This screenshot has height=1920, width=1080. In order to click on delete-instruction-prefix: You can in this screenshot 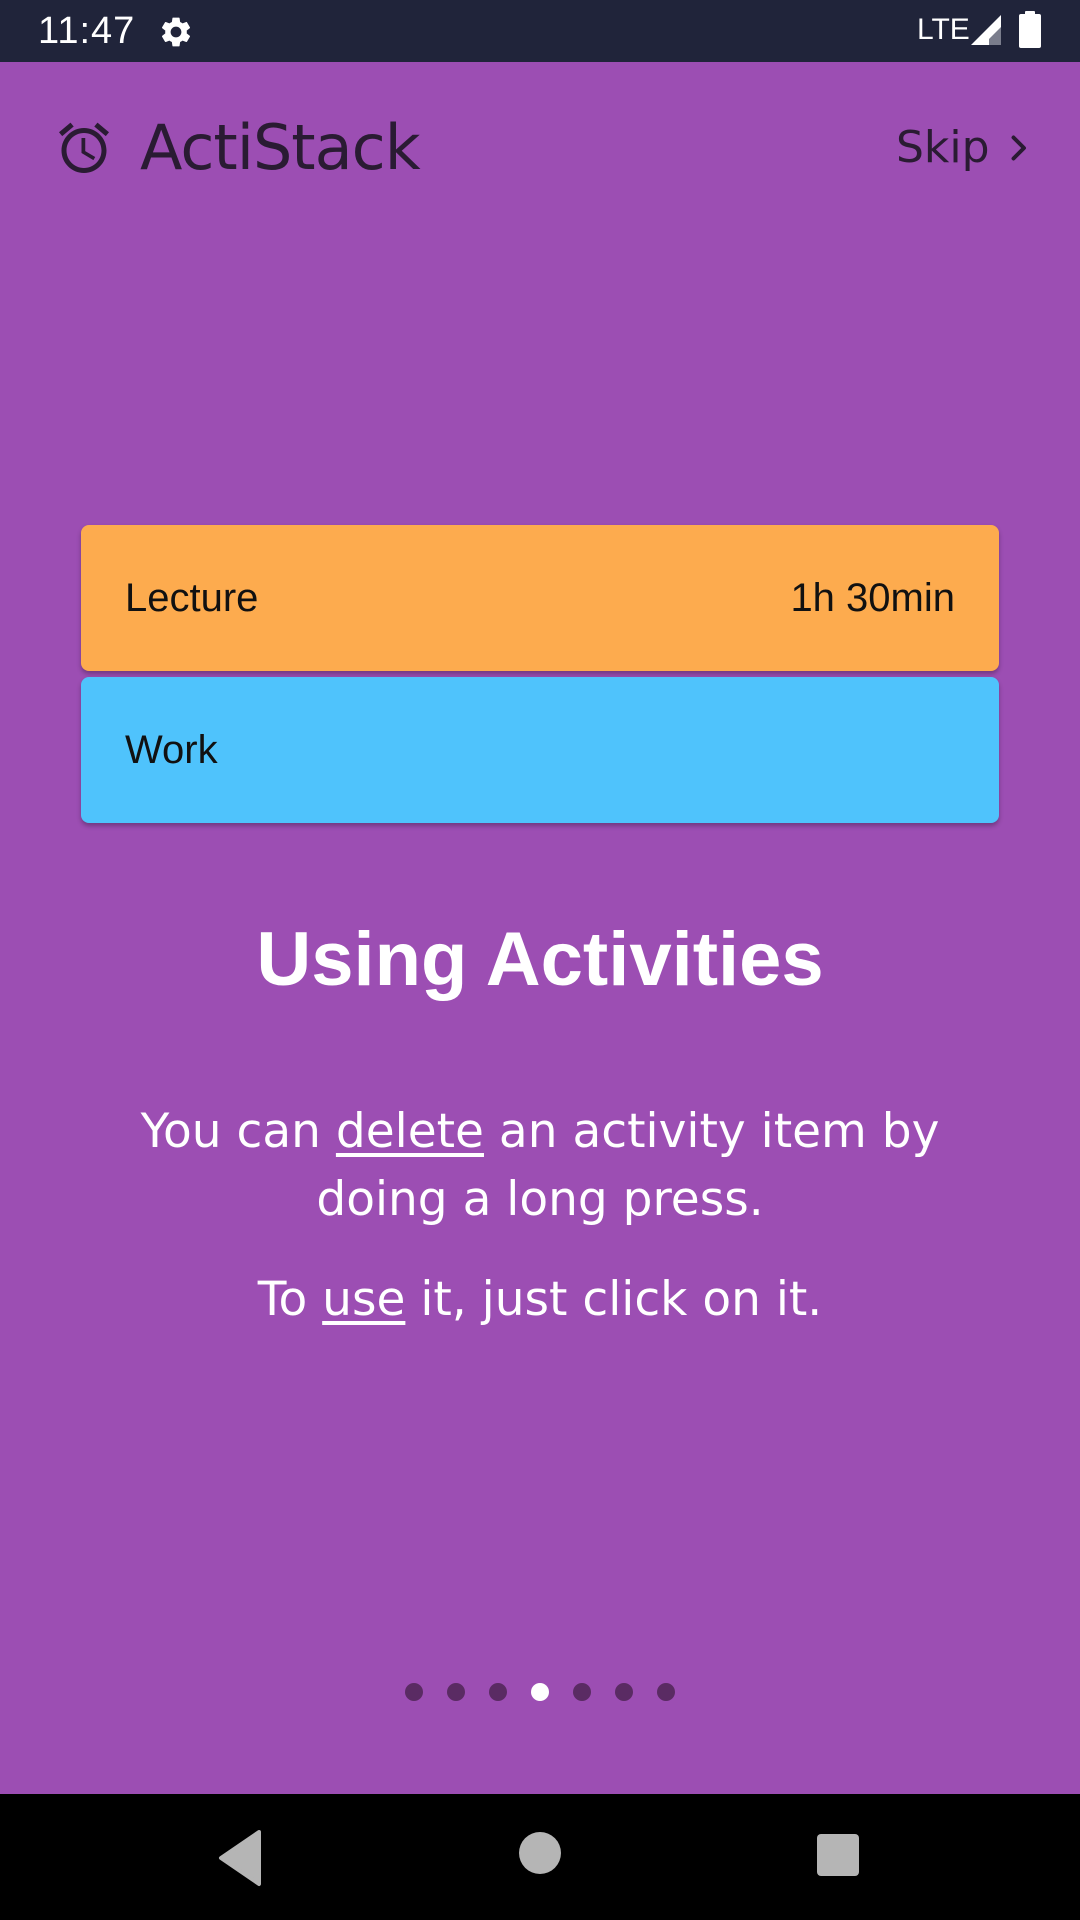, I will do `click(238, 1131)`.